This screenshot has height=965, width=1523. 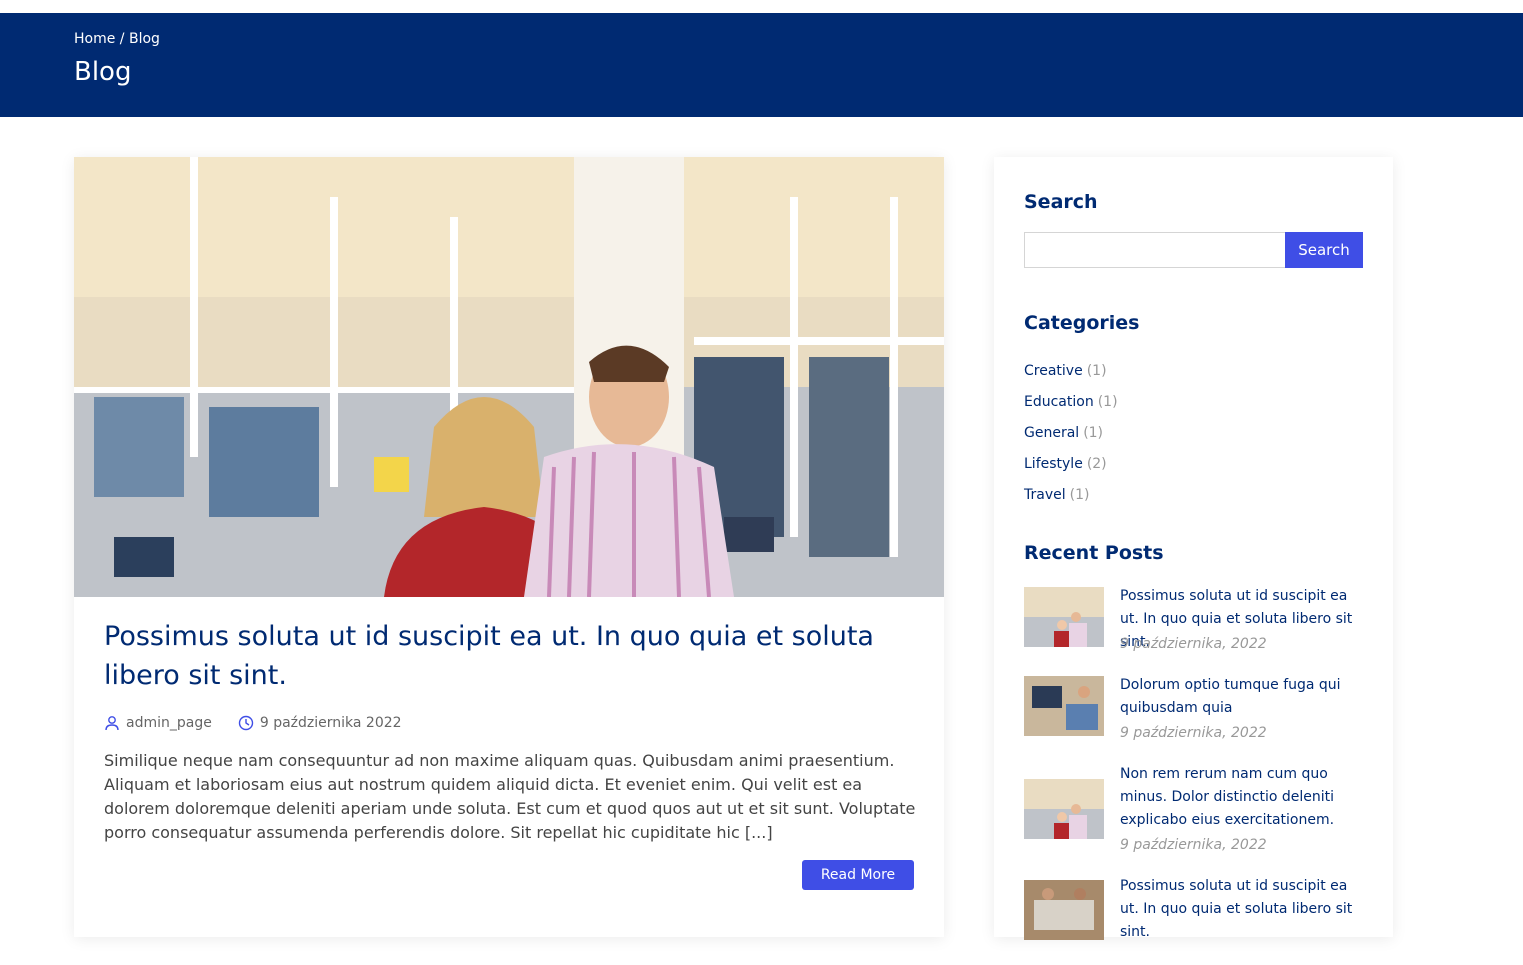 I want to click on category-item: General (1), so click(x=1071, y=440).